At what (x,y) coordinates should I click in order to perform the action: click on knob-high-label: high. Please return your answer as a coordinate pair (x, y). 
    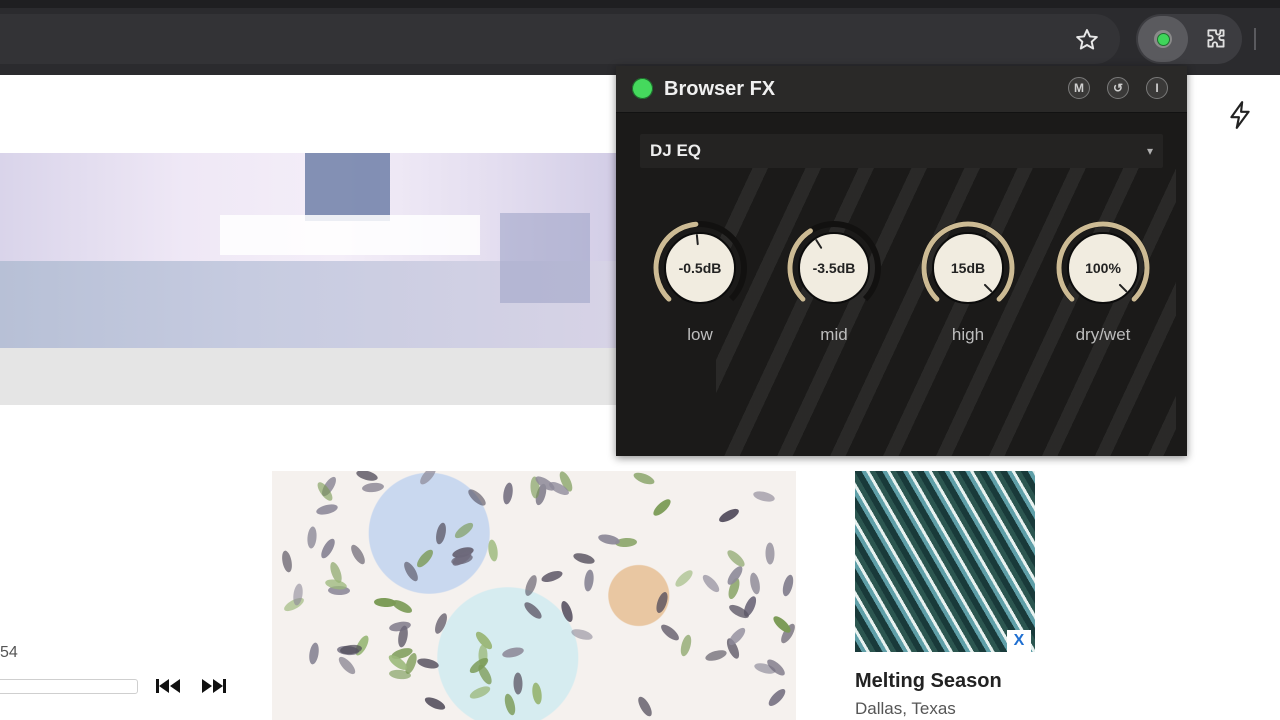
    Looking at the image, I should click on (968, 334).